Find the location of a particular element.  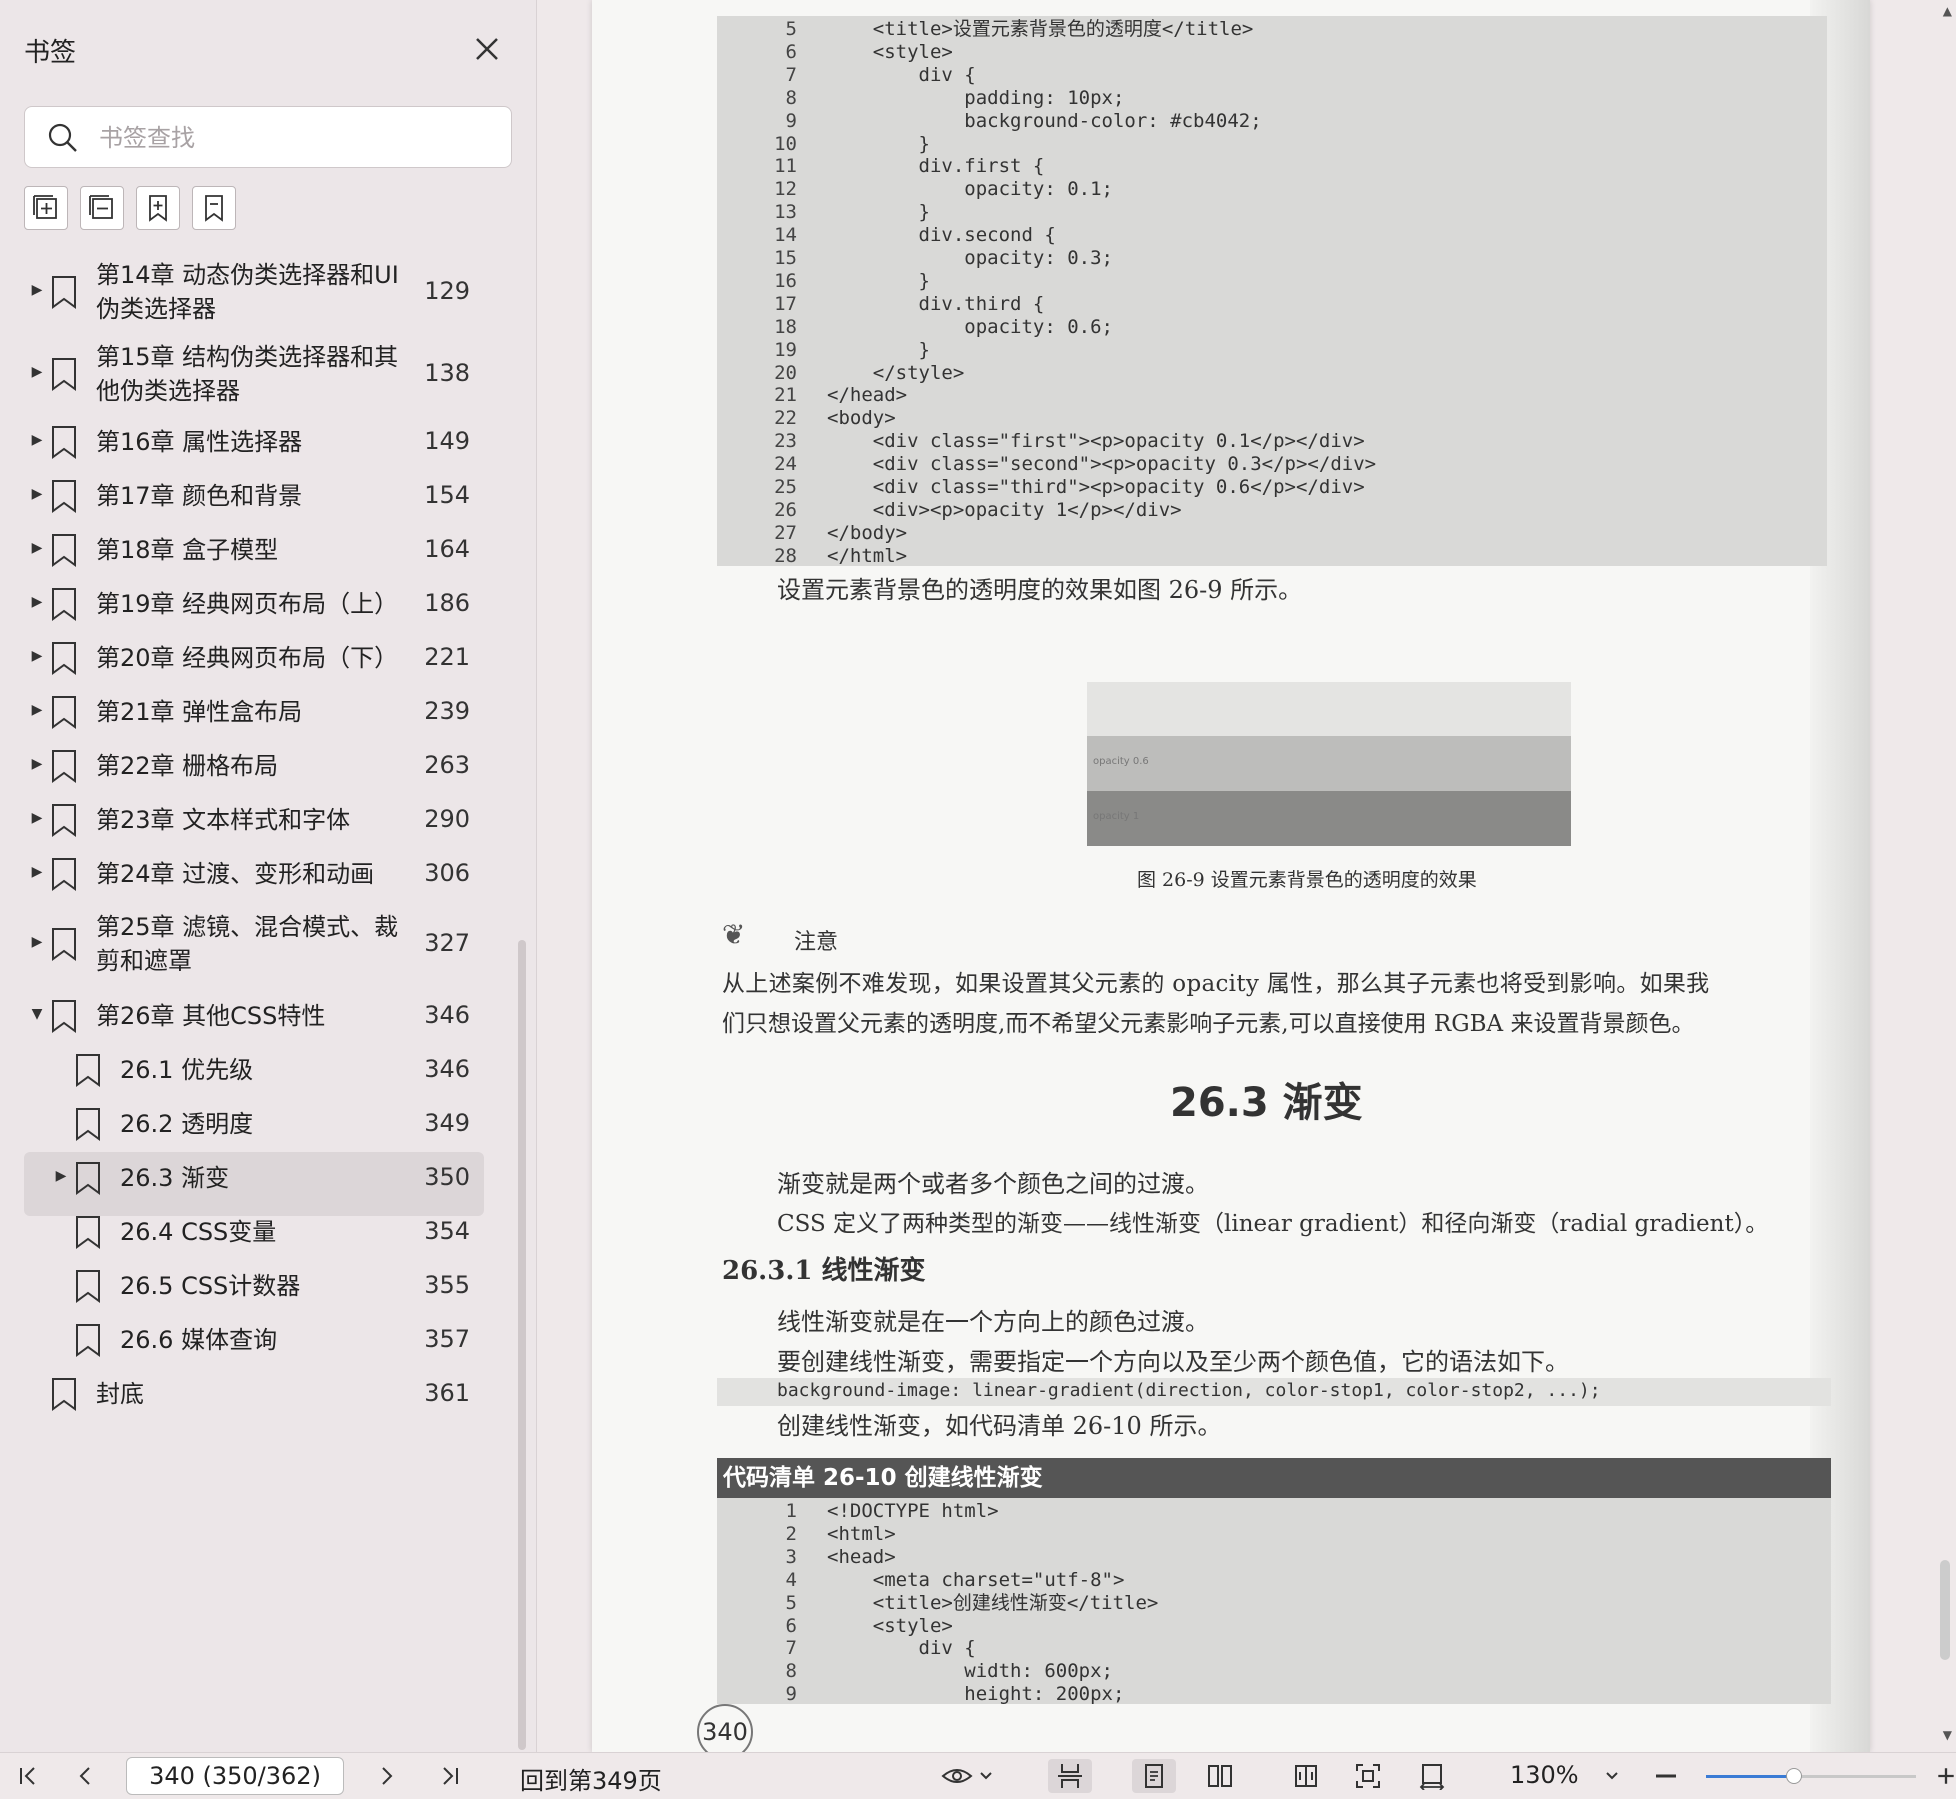

bookmark-search is located at coordinates (268, 137).